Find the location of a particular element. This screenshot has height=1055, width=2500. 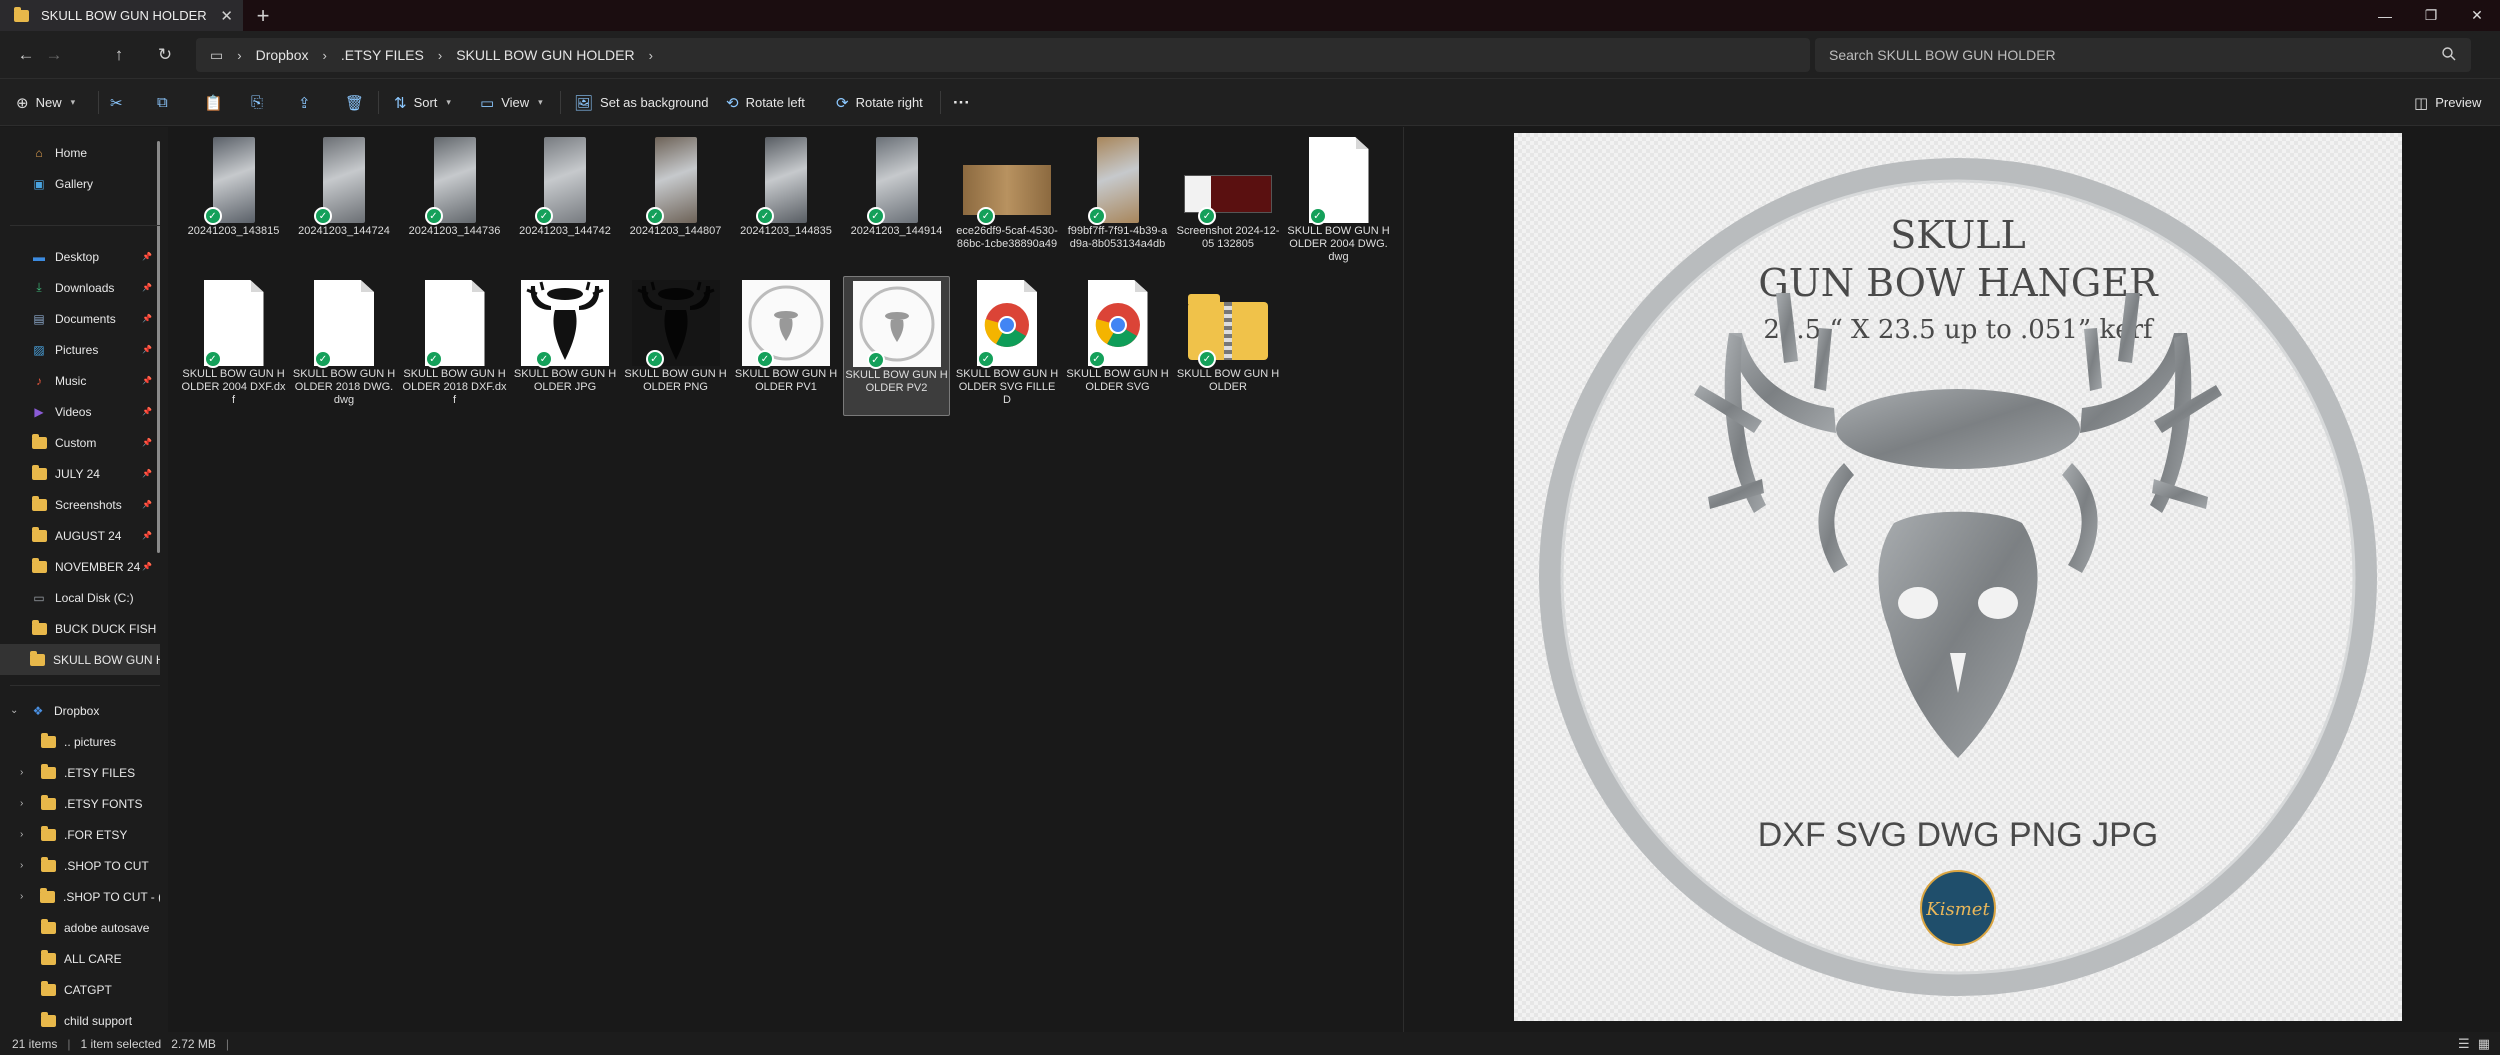

sidebar-item-music: ♪ Music 📌 is located at coordinates (80, 380).